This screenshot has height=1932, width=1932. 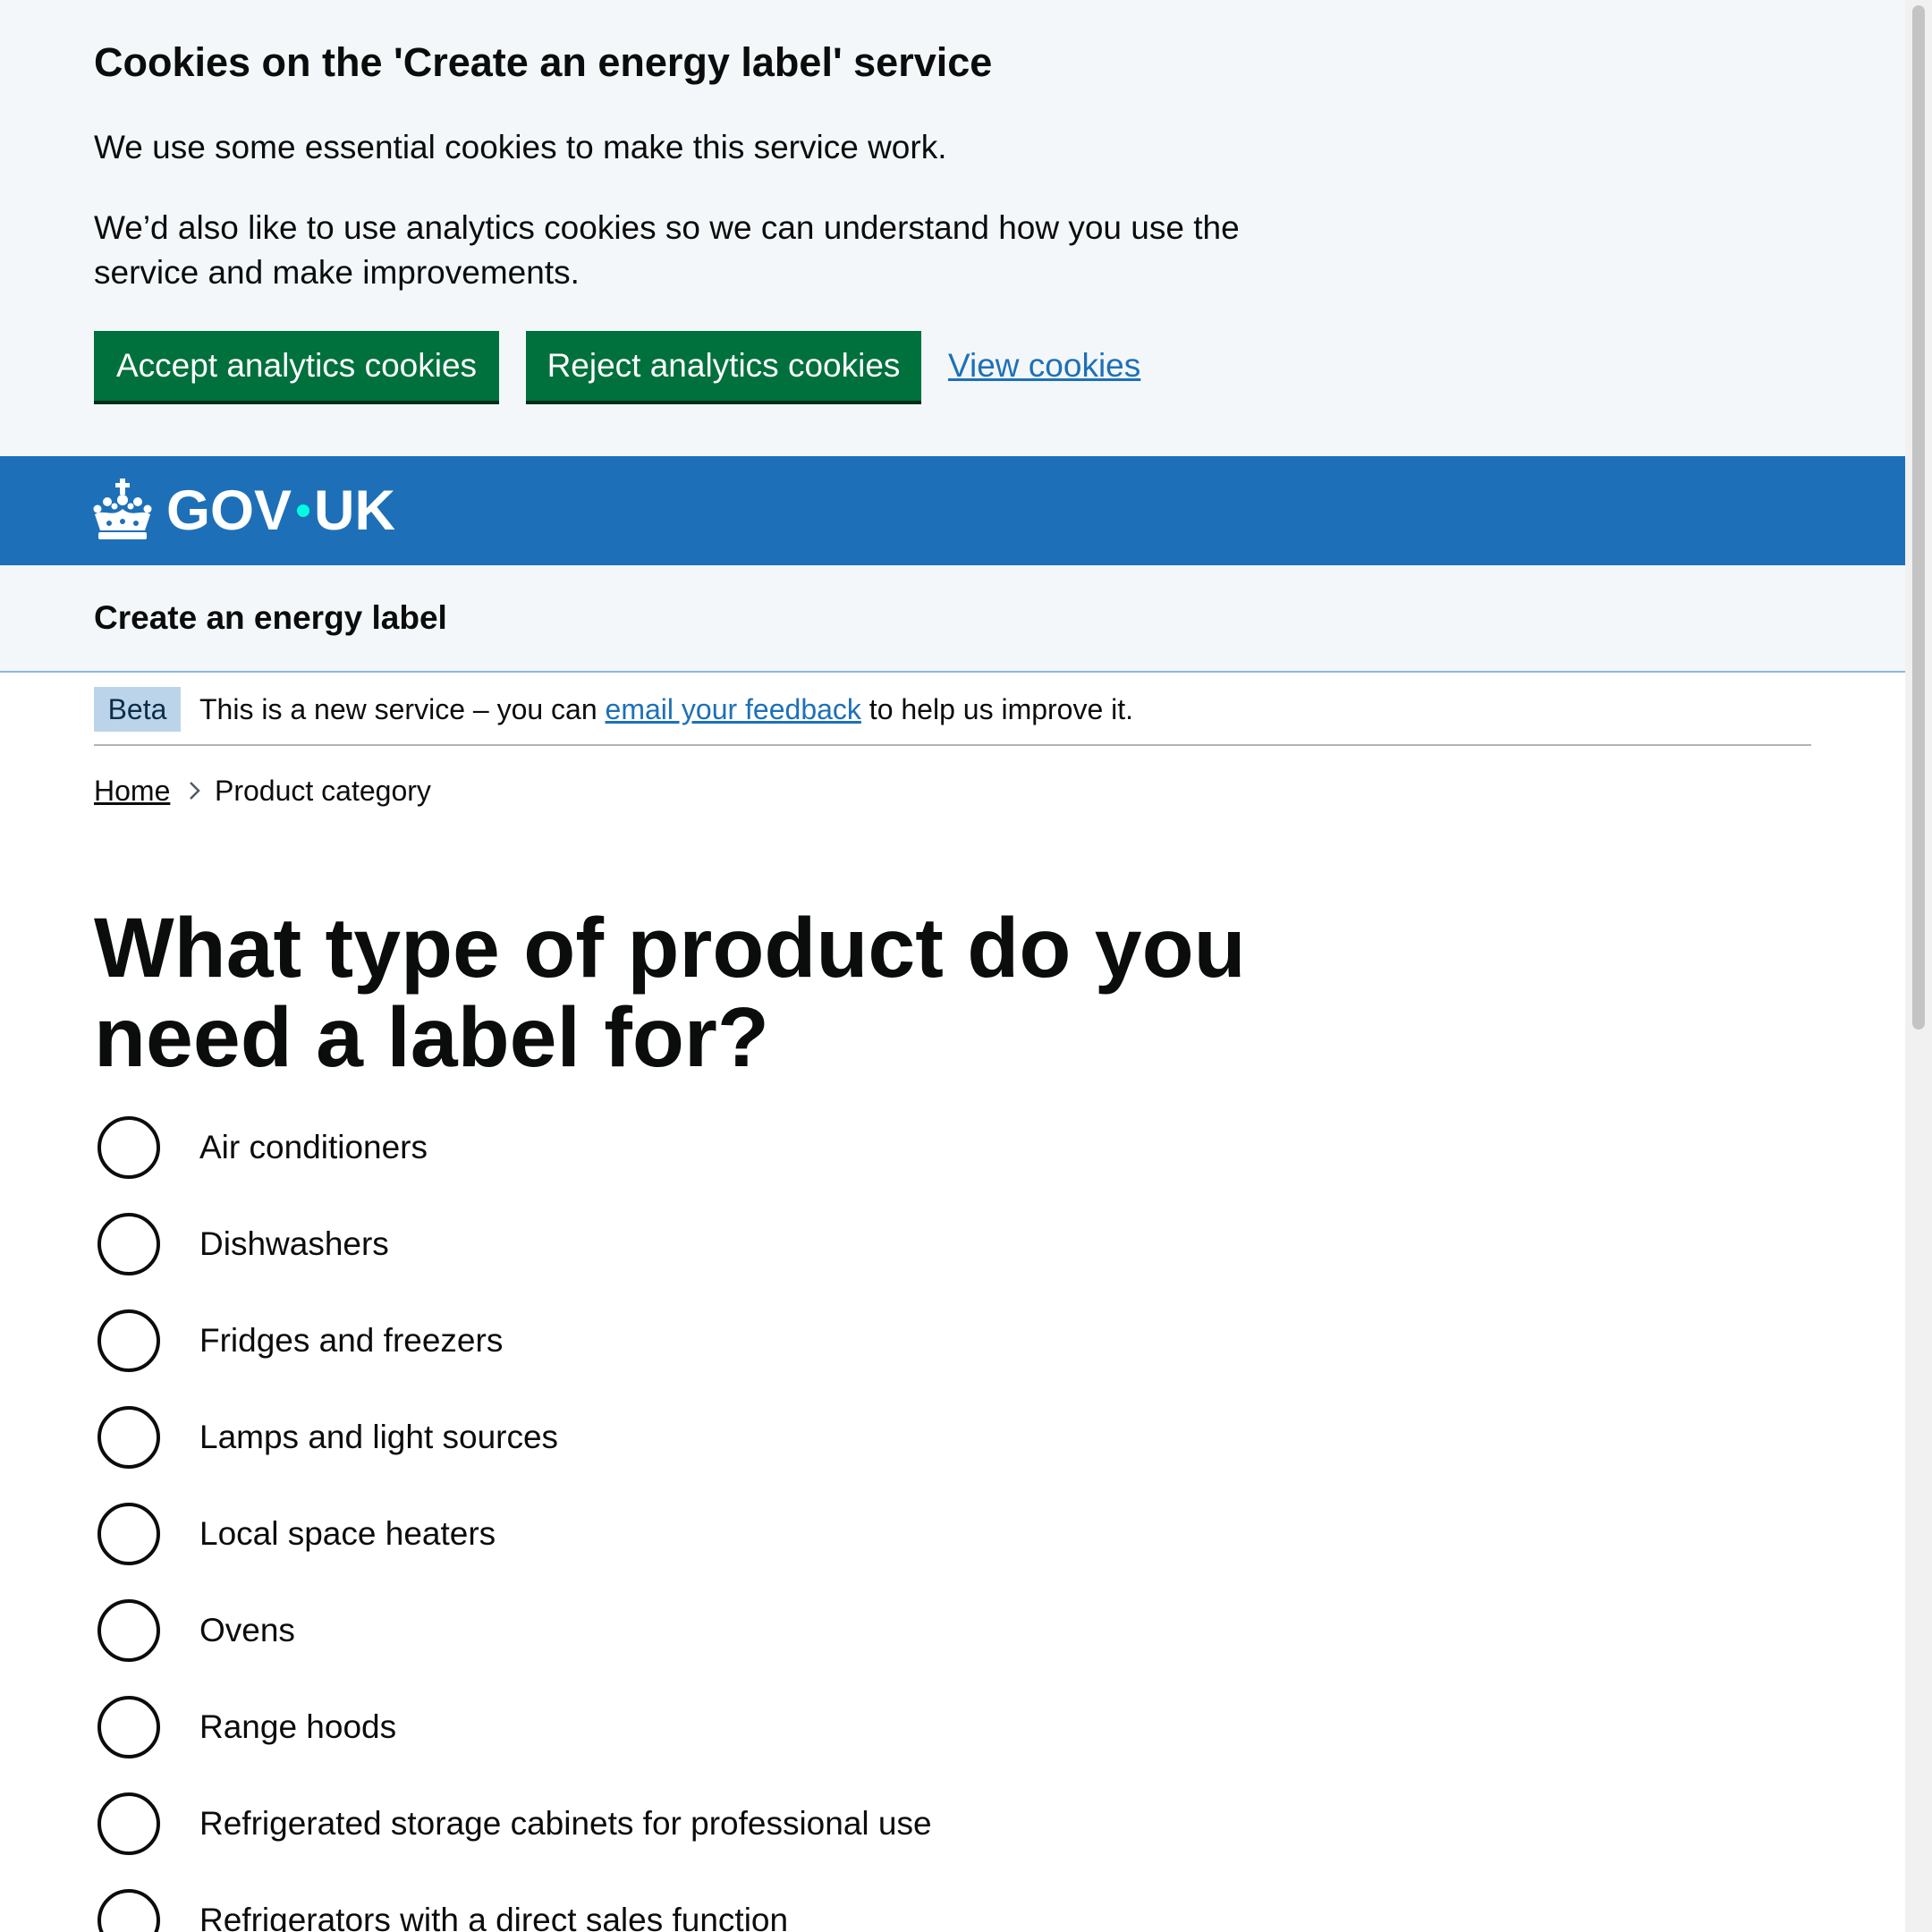 I want to click on radio-label: Fridges and freezers, so click(x=351, y=1340).